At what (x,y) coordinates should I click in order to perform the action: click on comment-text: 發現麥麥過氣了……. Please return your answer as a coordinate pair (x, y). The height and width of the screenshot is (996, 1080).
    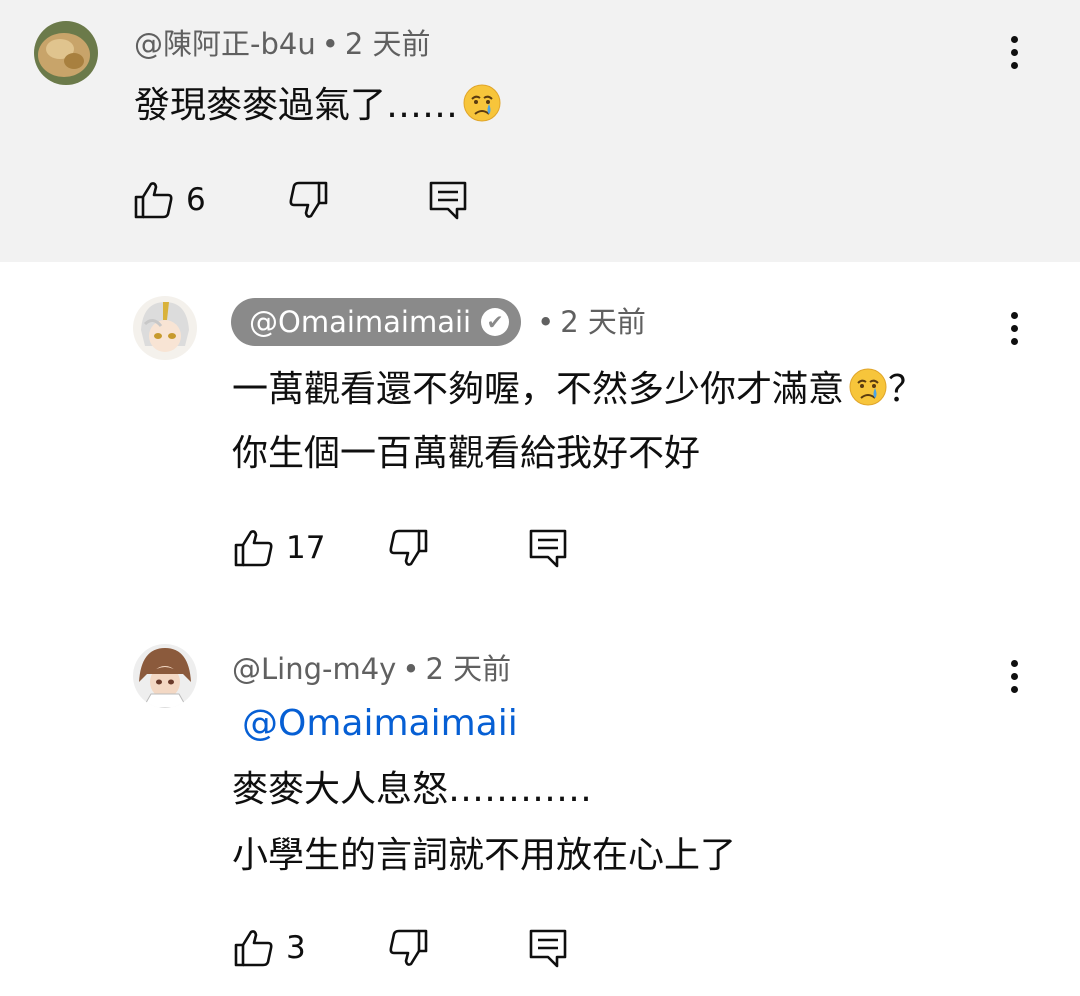
    Looking at the image, I should click on (318, 106).